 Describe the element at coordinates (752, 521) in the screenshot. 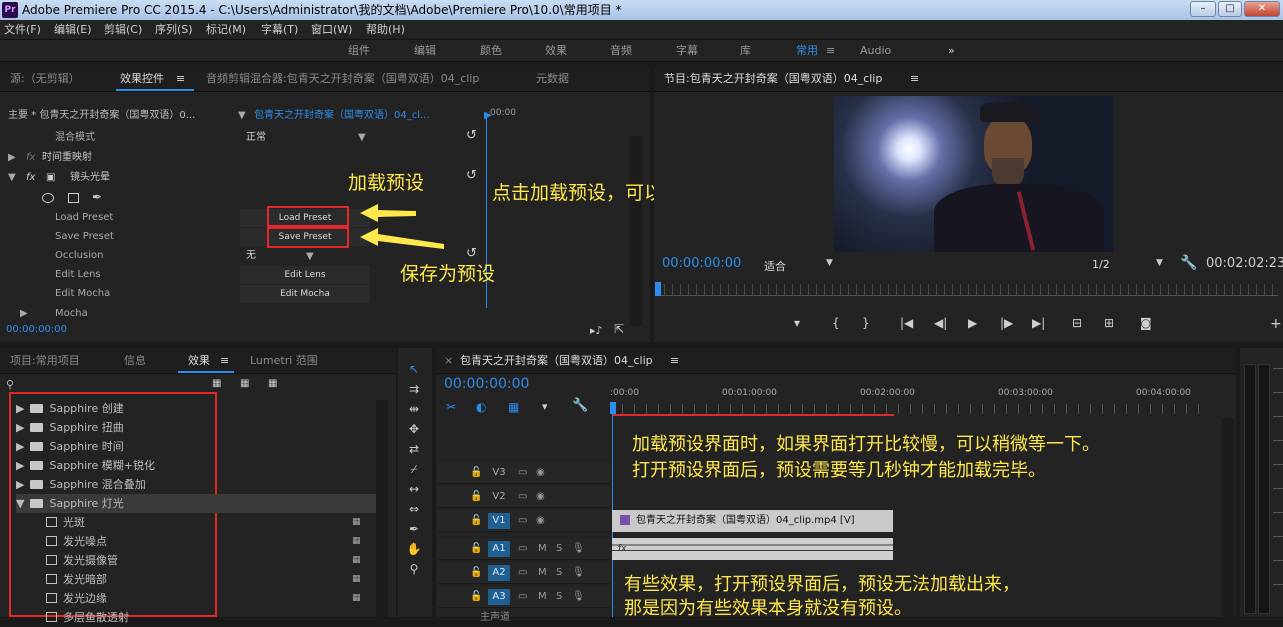

I see `video-clip: 包青天之开封奇案（国粤双语）04_clip.mp4 [V]` at that location.